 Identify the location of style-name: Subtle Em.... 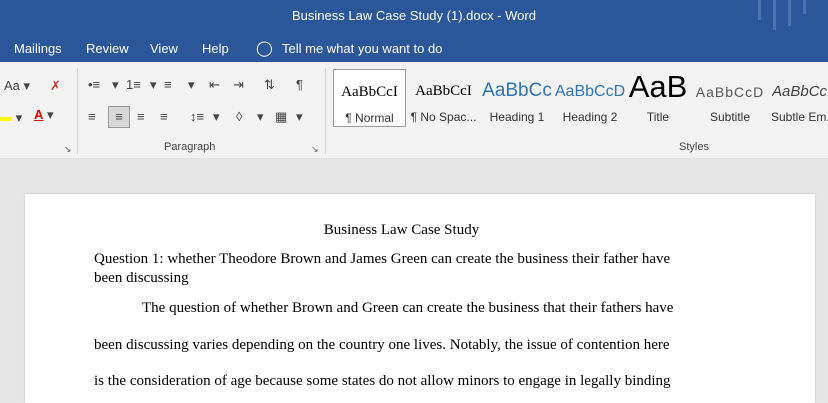
(799, 117).